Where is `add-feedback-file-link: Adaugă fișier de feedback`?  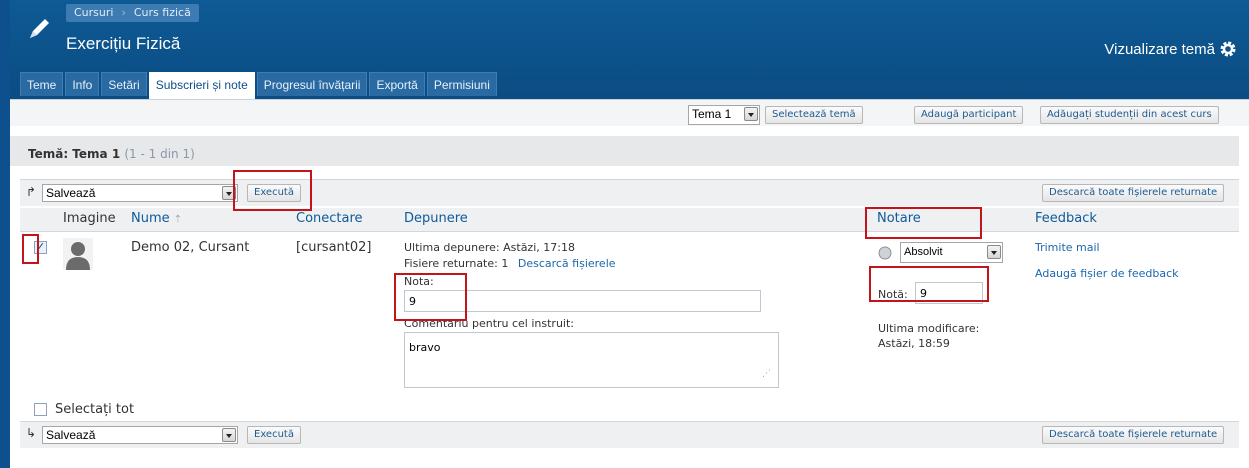 add-feedback-file-link: Adaugă fișier de feedback is located at coordinates (1107, 273).